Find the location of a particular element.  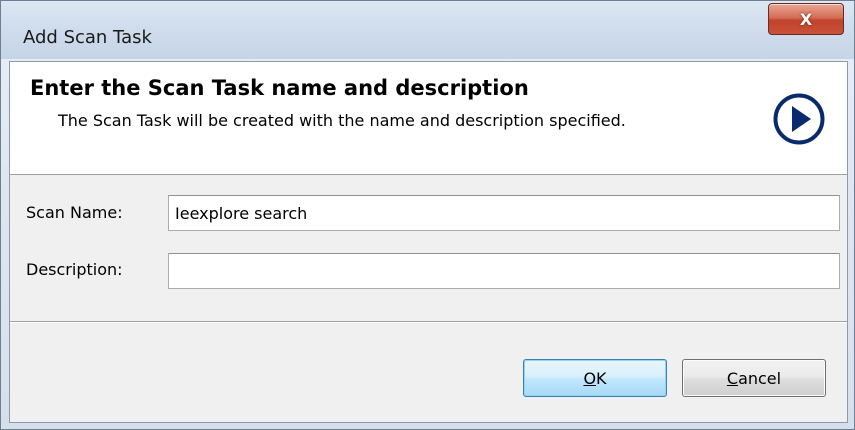

description-label: Description: is located at coordinates (74, 269).